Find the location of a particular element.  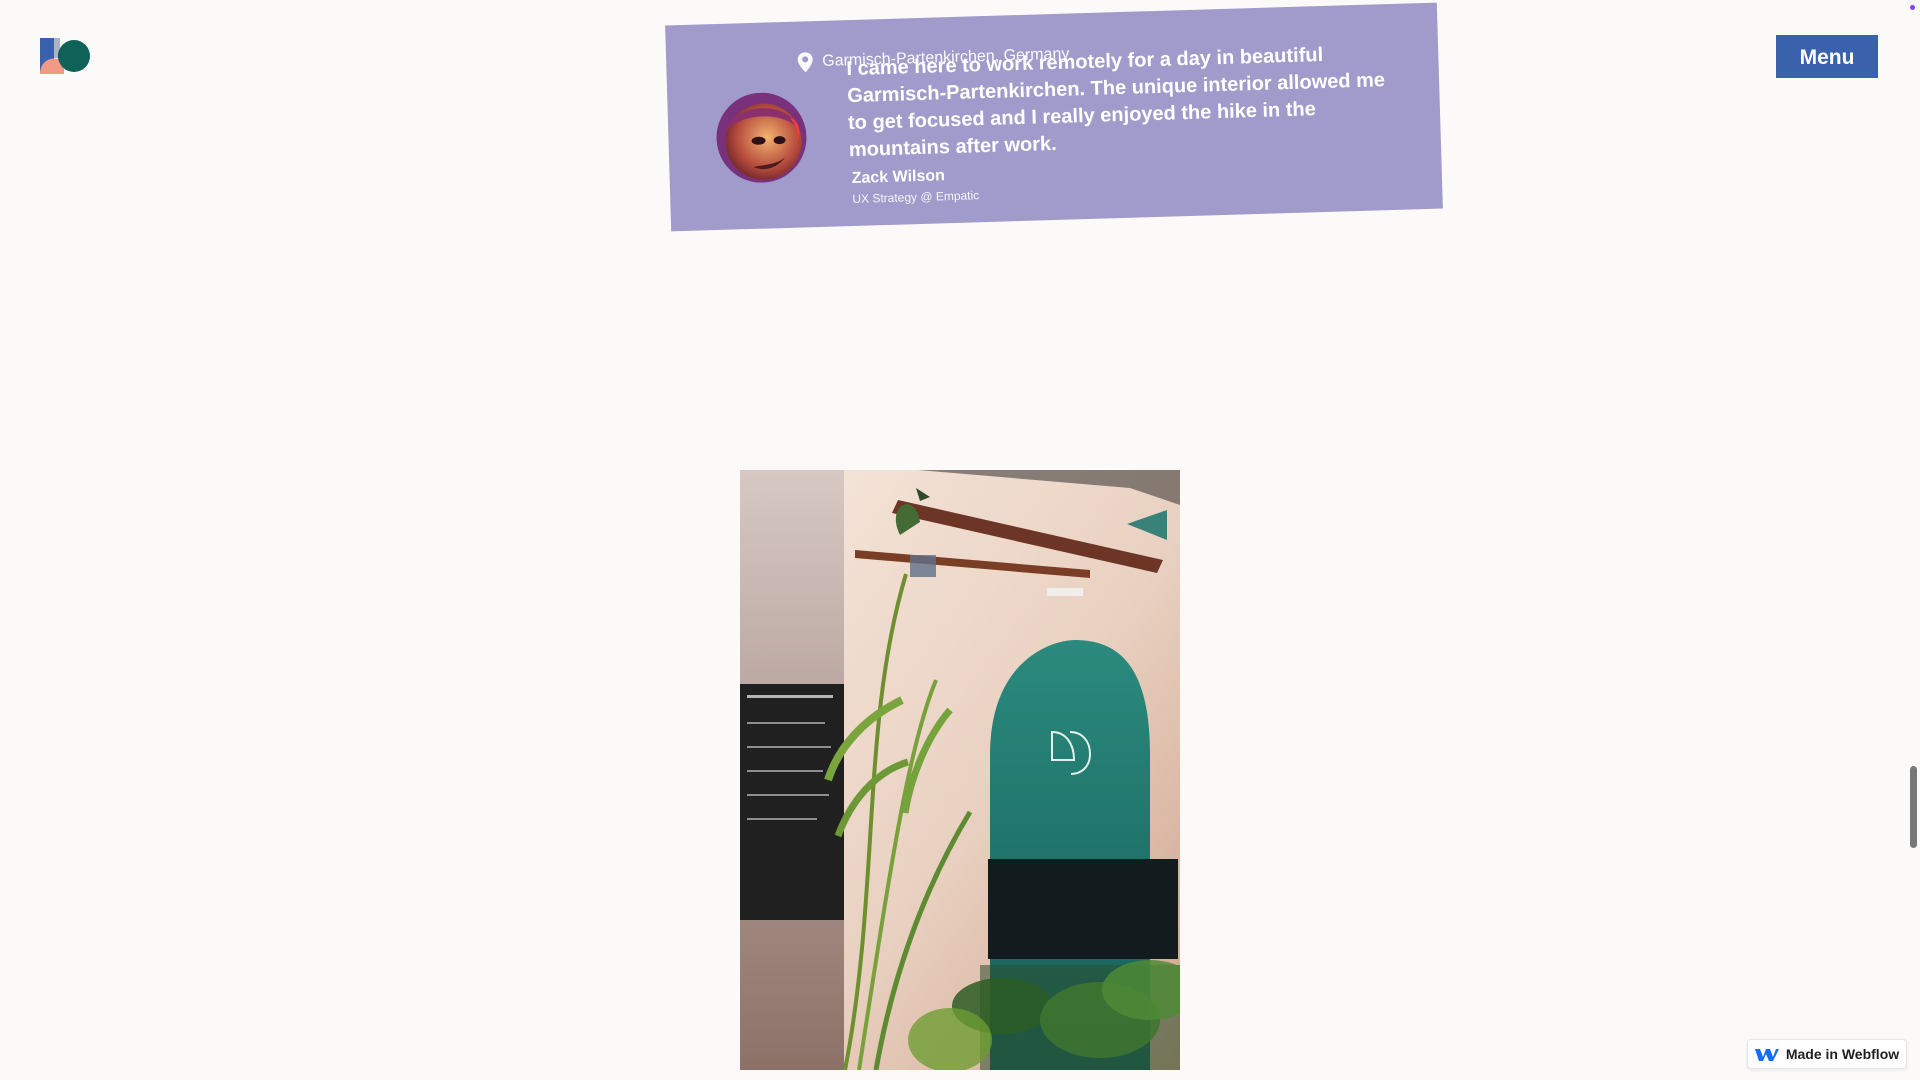

cafe-photo is located at coordinates (960, 770).